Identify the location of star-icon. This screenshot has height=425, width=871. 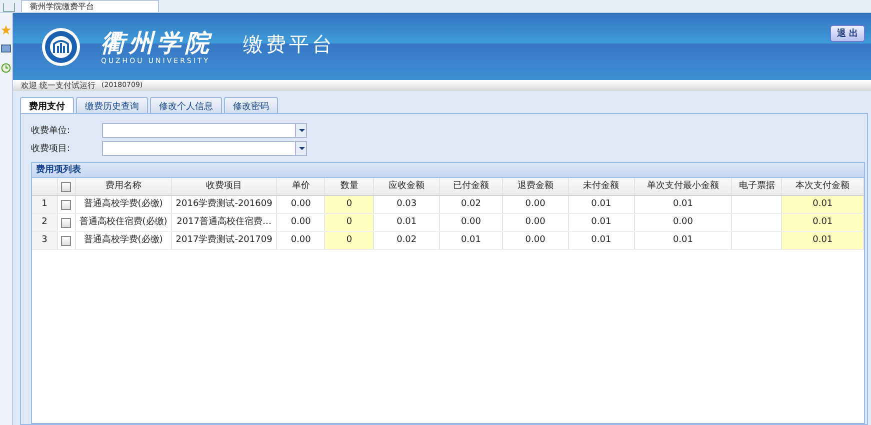
(6, 30).